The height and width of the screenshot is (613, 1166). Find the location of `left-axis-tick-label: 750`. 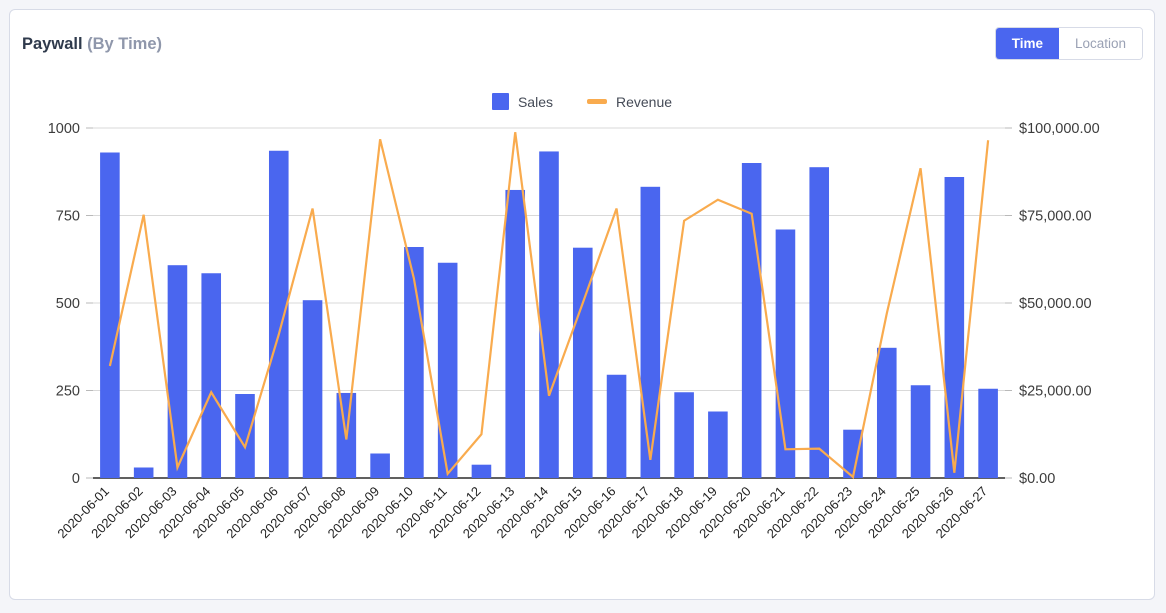

left-axis-tick-label: 750 is located at coordinates (68, 217).